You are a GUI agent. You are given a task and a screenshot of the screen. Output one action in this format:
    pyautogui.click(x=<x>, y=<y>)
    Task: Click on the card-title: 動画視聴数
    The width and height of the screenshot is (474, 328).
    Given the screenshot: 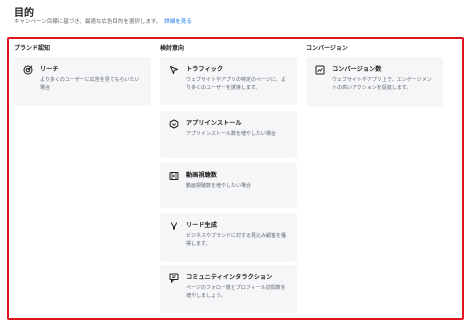 What is the action you would take?
    pyautogui.click(x=201, y=175)
    